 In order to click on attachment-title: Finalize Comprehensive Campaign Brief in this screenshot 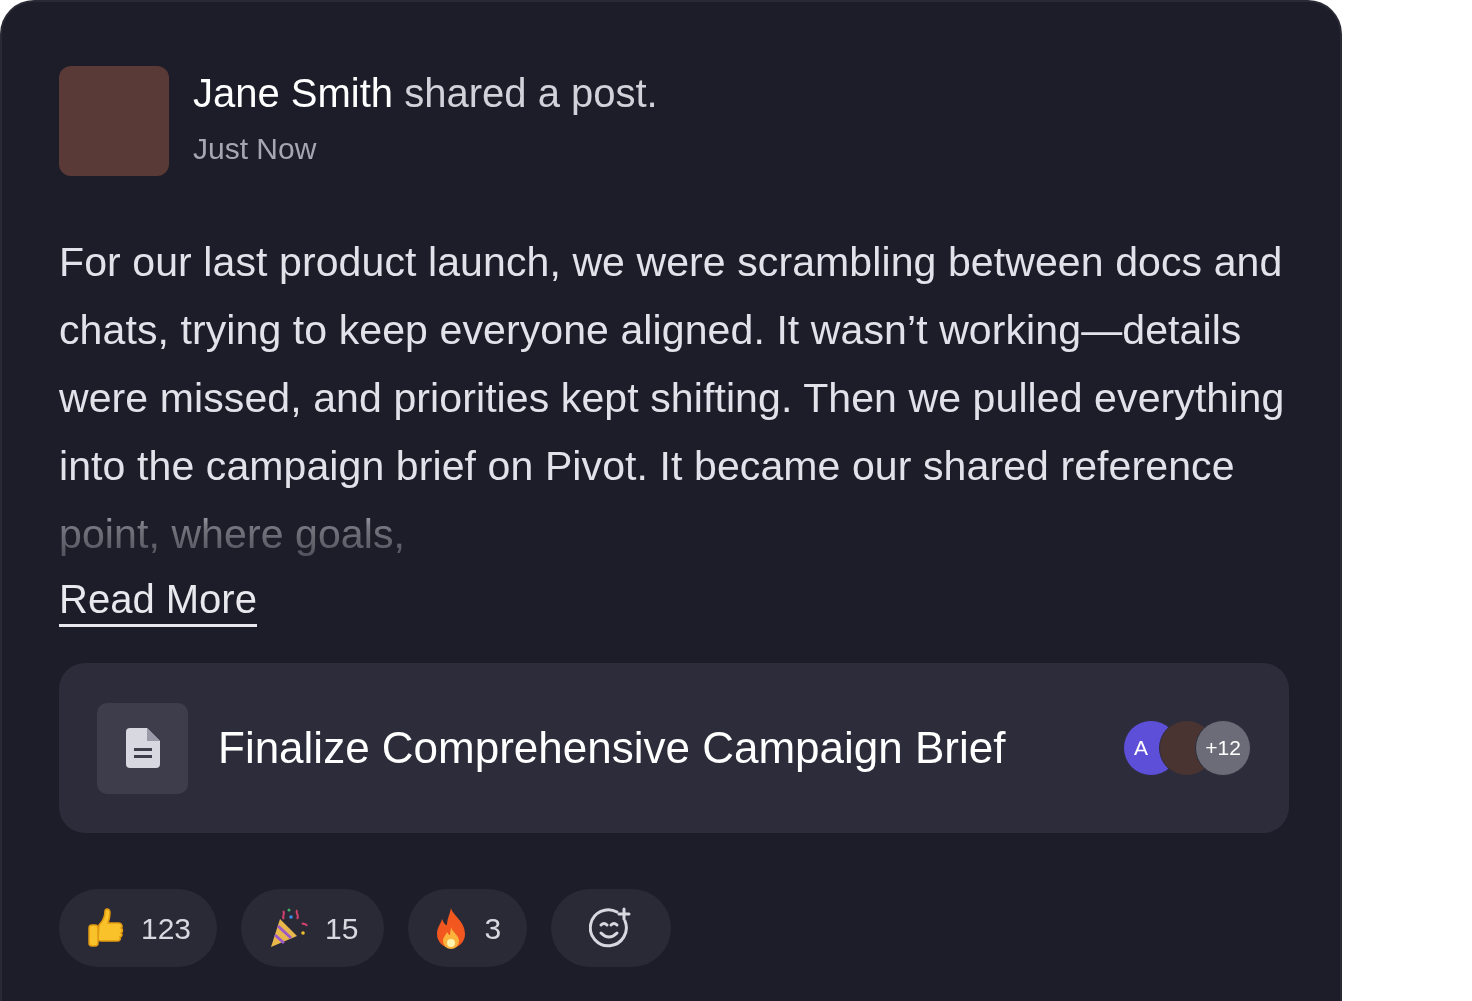, I will do `click(612, 748)`.